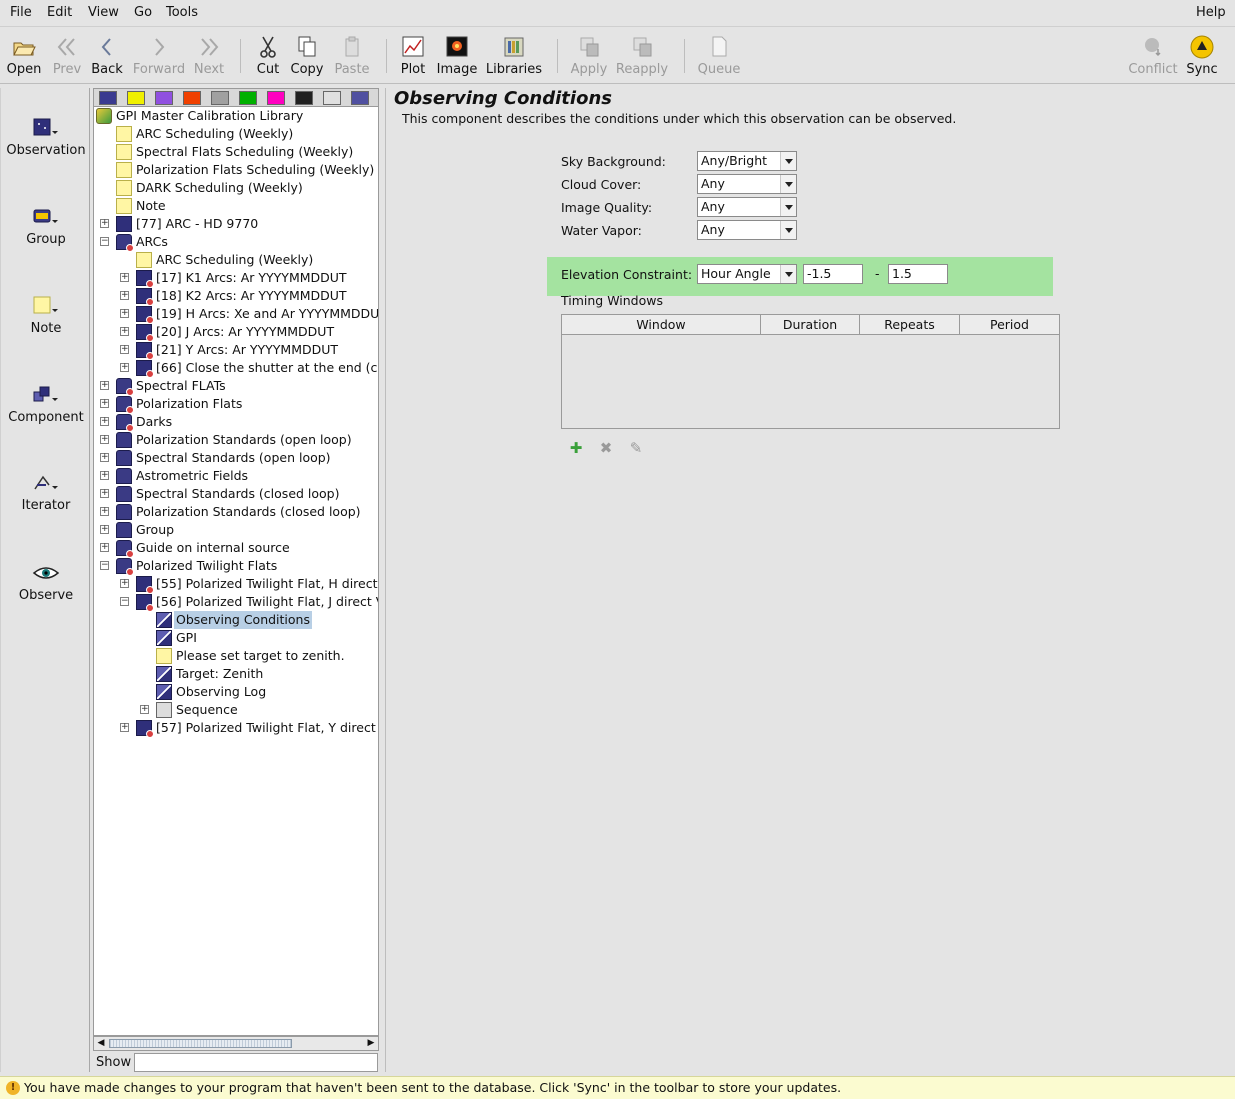 The width and height of the screenshot is (1235, 1099). Describe the element at coordinates (747, 161) in the screenshot. I see `sky-background-select: Any/Bright` at that location.